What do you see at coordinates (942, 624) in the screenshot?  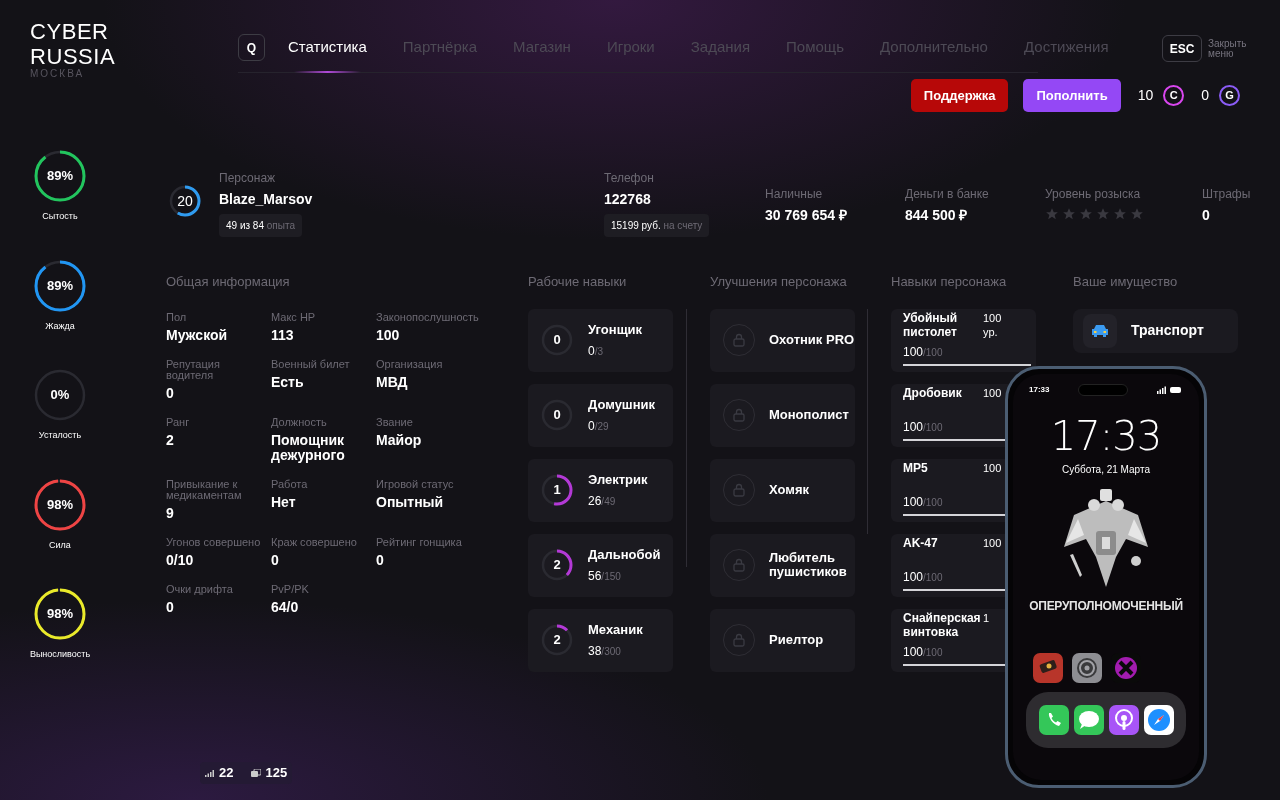 I see `weapon-name: Снайперская винтовка` at bounding box center [942, 624].